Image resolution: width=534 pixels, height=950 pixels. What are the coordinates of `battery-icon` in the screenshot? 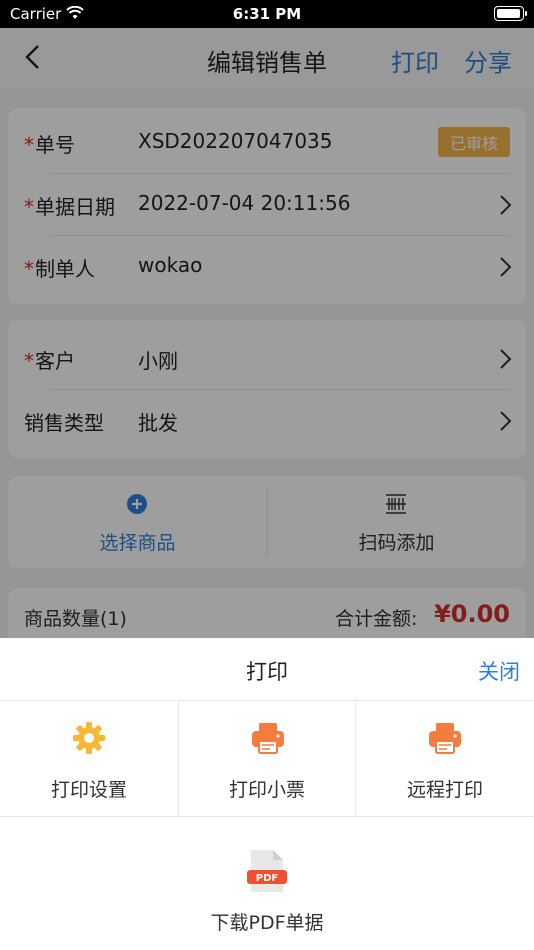 It's located at (510, 13).